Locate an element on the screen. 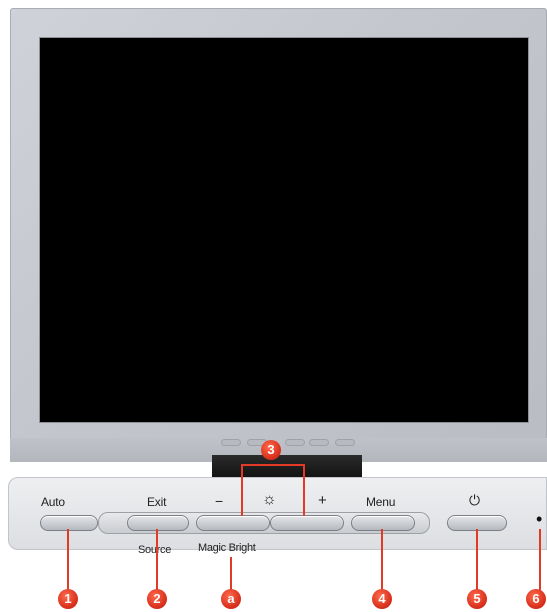 The height and width of the screenshot is (612, 547). callout-3-bracket-right is located at coordinates (304, 490).